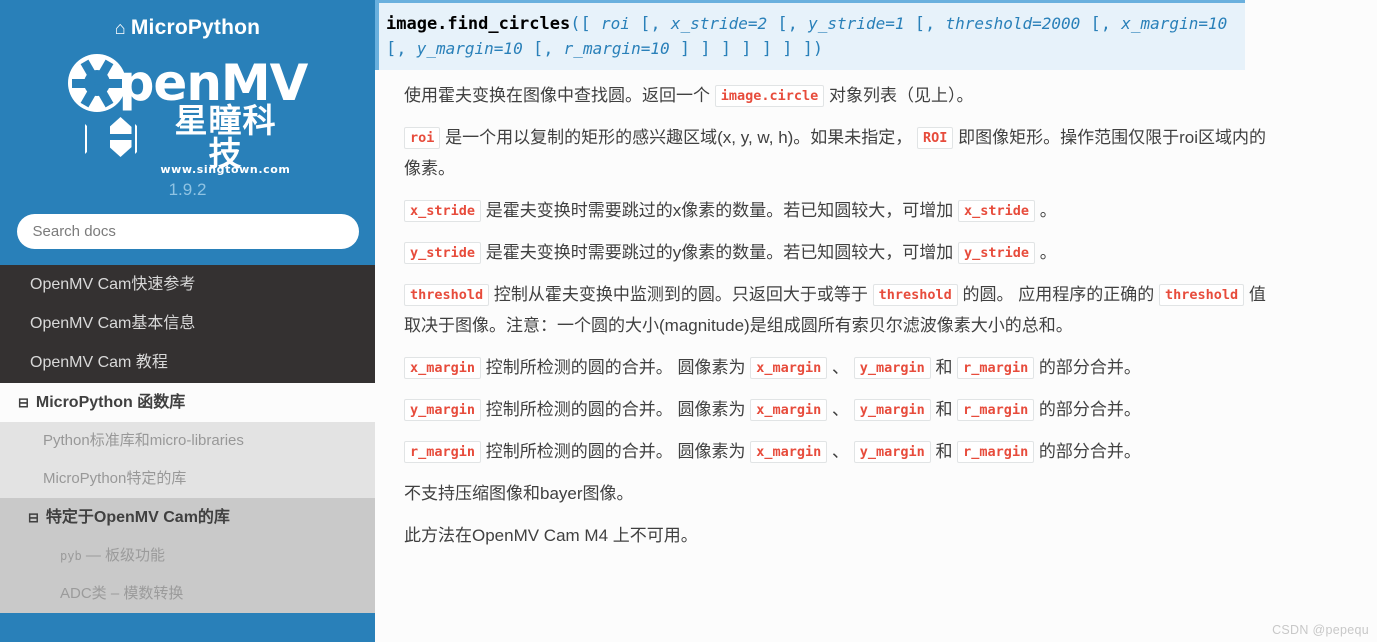  I want to click on signature-bracket-20: ] ] ] ] ] ] ]), so click(746, 48).